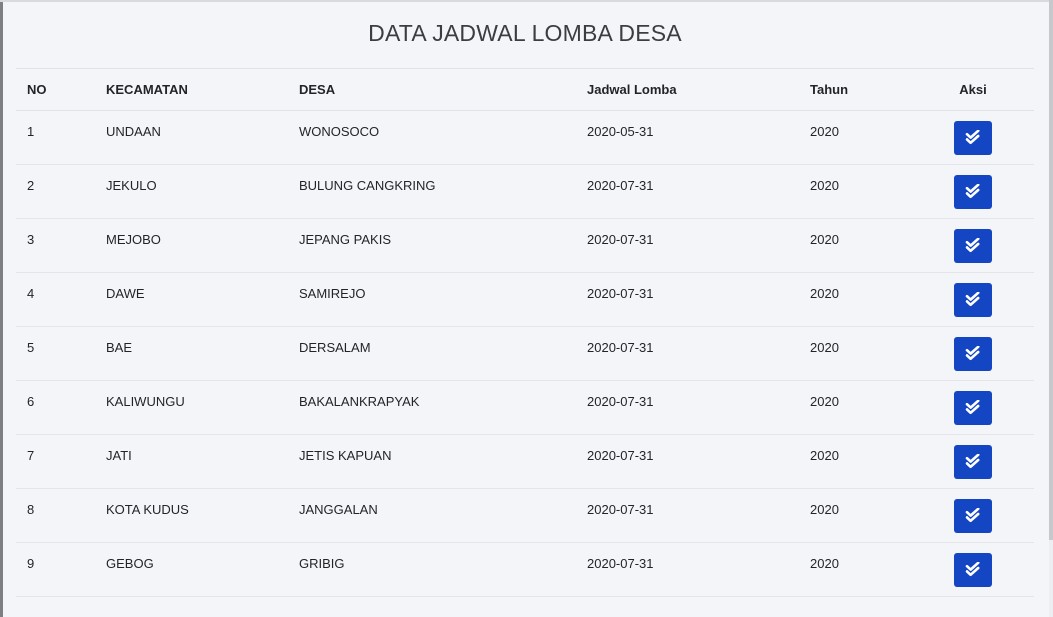  What do you see at coordinates (55, 137) in the screenshot?
I see `cell-no: 1` at bounding box center [55, 137].